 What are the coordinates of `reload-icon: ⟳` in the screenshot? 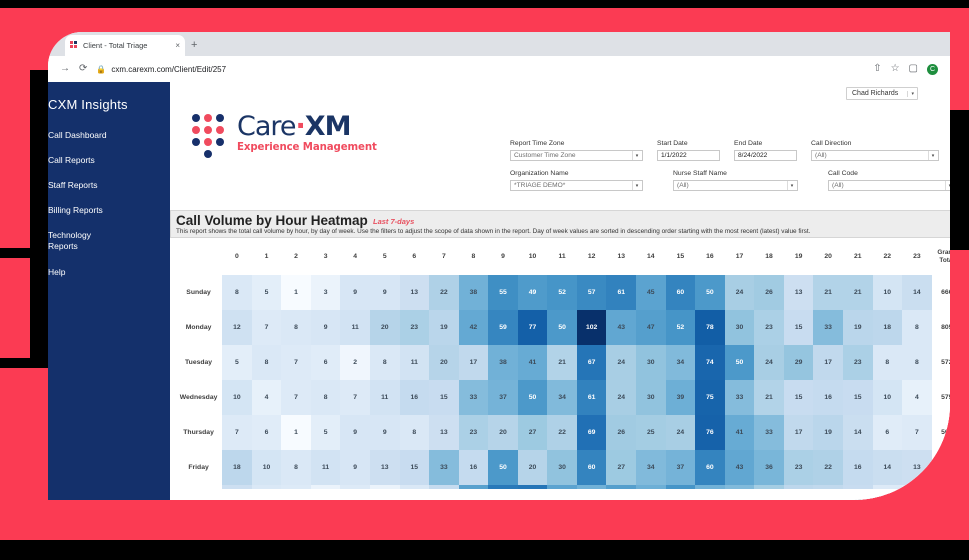 It's located at (83, 69).